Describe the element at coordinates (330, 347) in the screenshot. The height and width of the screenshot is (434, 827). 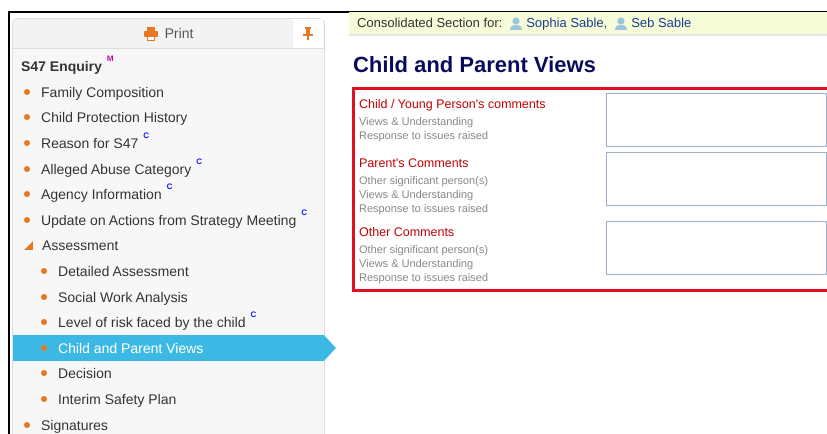
I see `selection-pointer-icon` at that location.